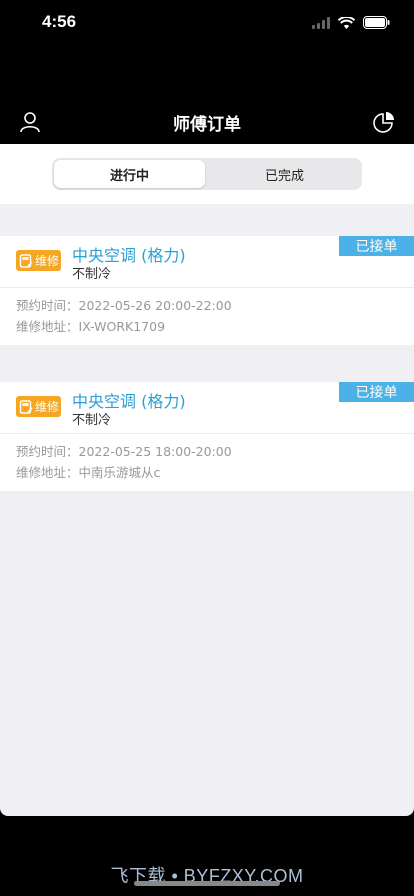 The width and height of the screenshot is (414, 896). Describe the element at coordinates (155, 305) in the screenshot. I see `appointment-time-value: 2022-05-26 20:00-22:00` at that location.